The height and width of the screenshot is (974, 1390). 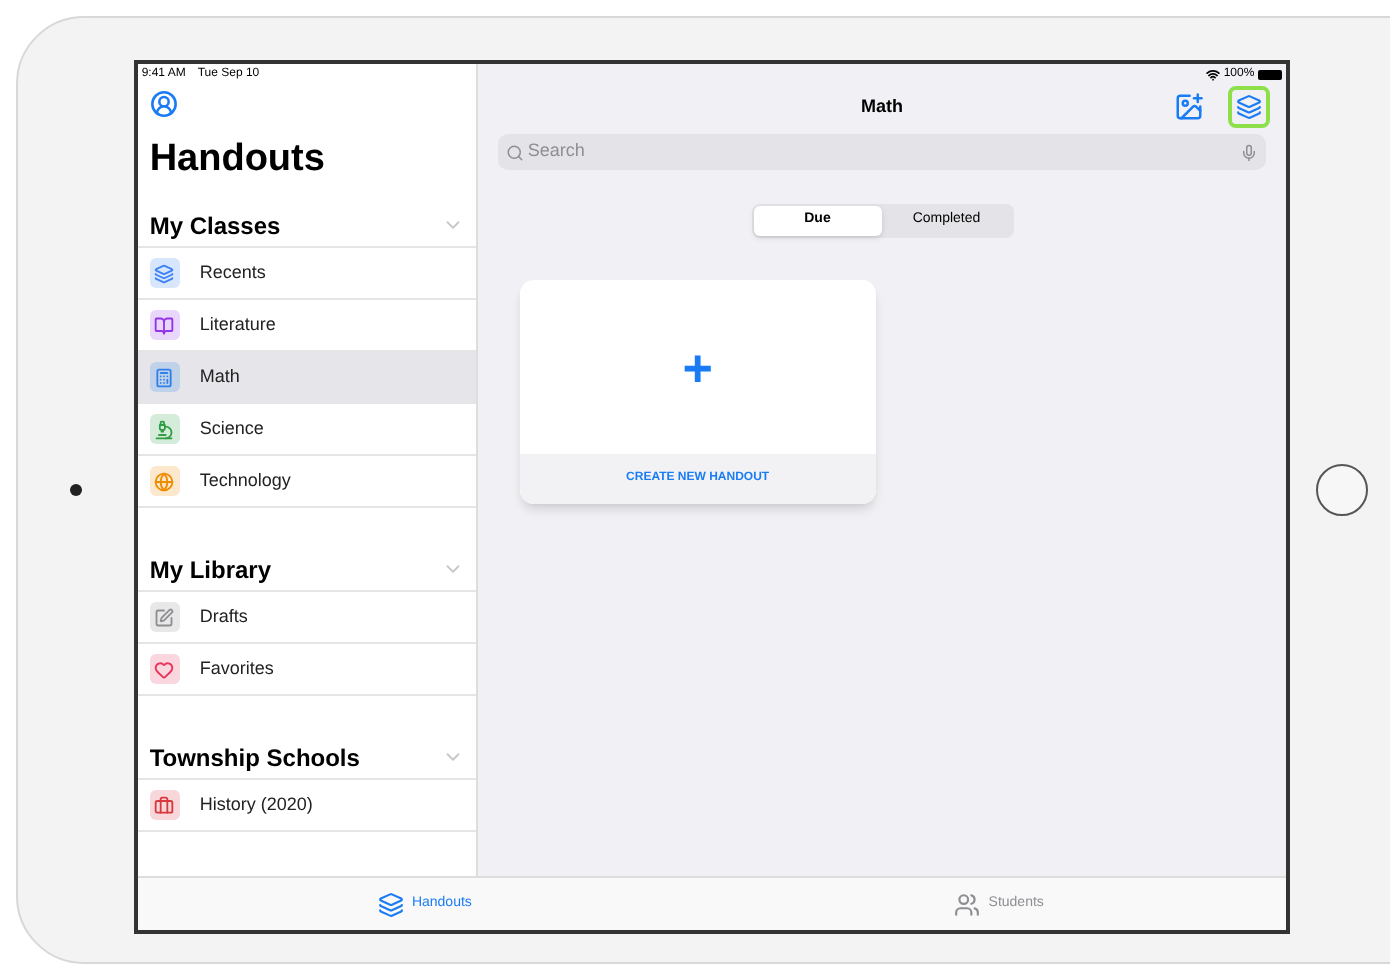 What do you see at coordinates (1270, 74) in the screenshot?
I see `battery-icon` at bounding box center [1270, 74].